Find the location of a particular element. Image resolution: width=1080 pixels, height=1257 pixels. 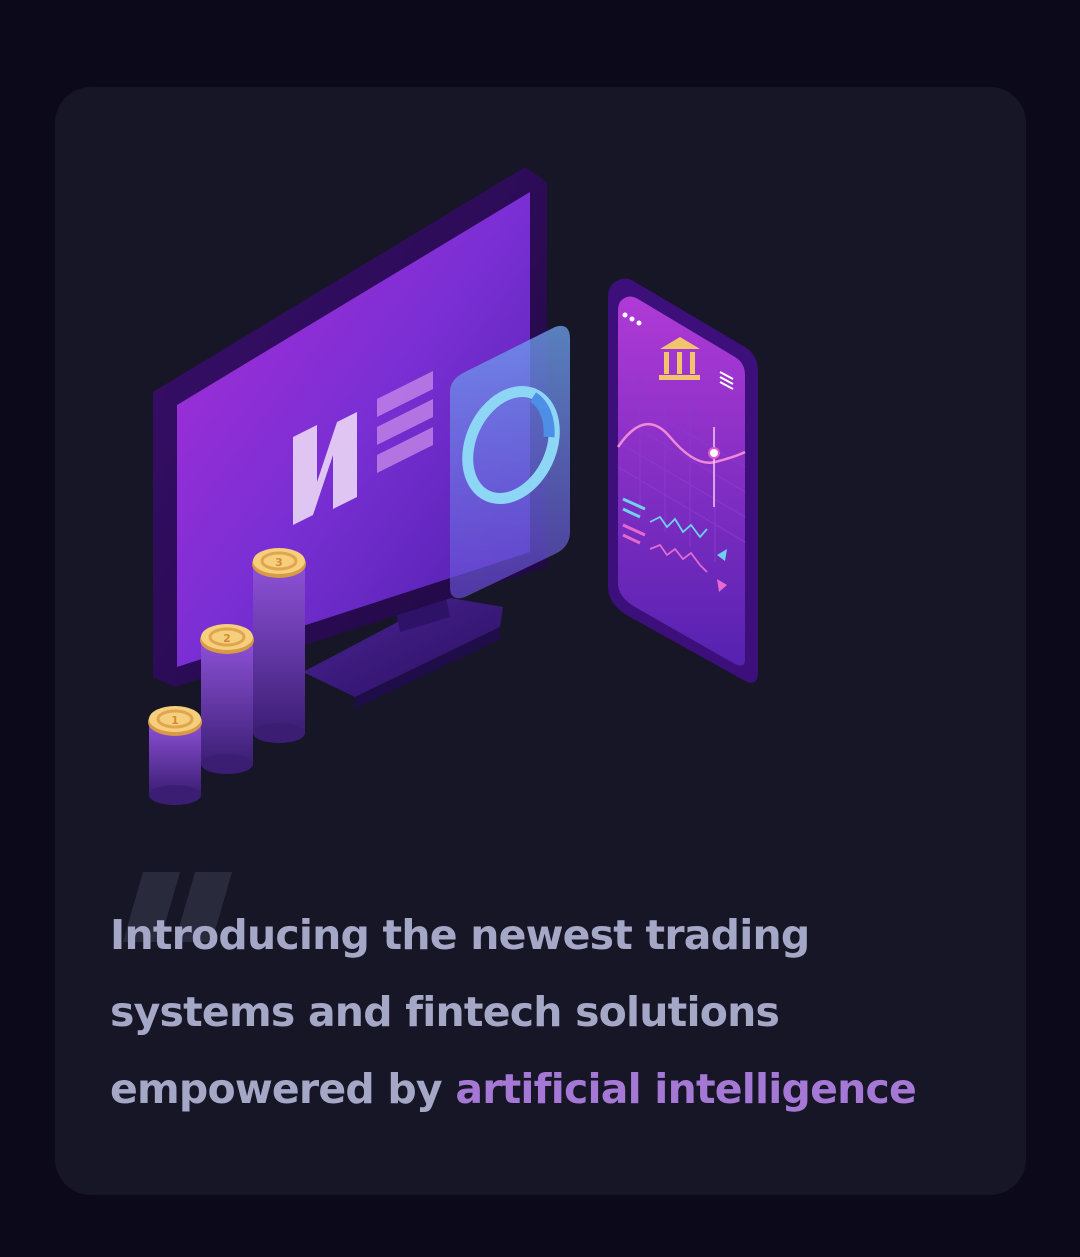

headline-line-3: empowered by artificial intelligence is located at coordinates (550, 1089).